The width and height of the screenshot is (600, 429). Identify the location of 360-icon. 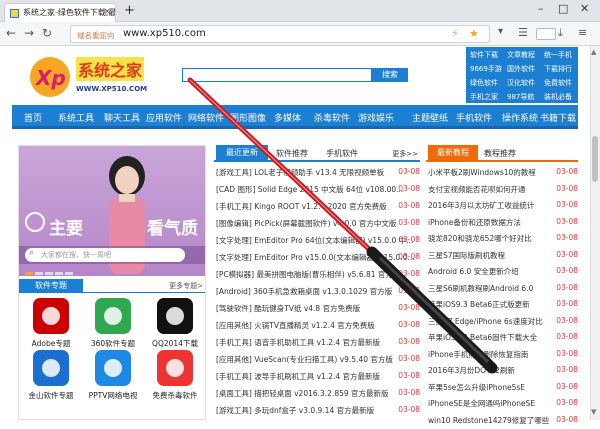
(113, 316).